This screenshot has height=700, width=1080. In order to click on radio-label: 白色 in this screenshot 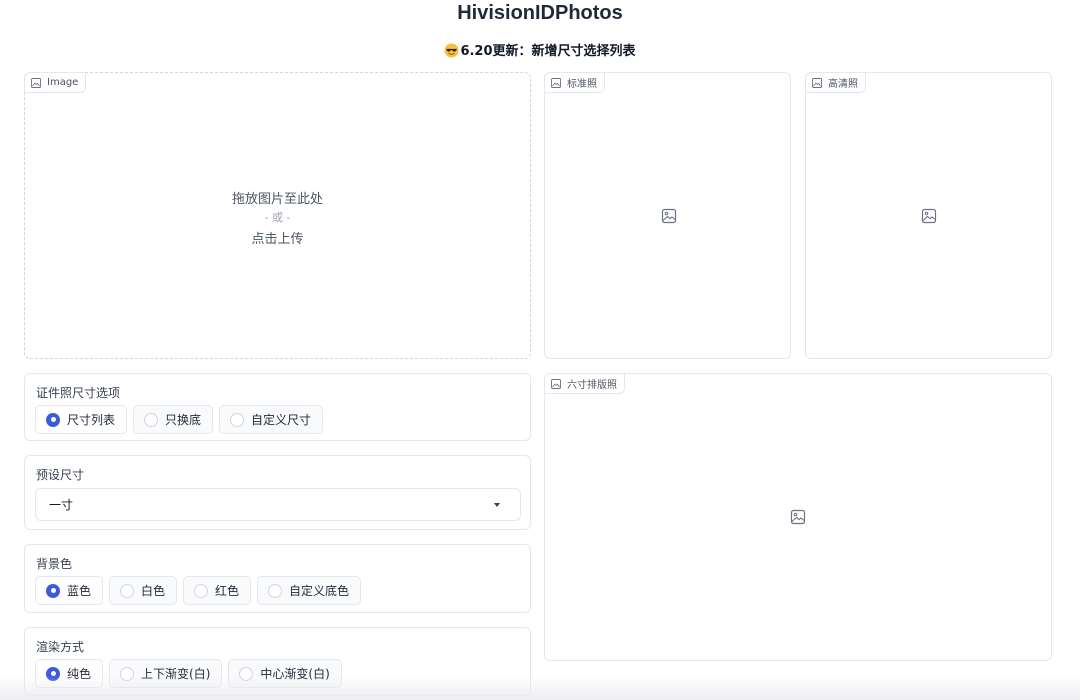, I will do `click(153, 591)`.